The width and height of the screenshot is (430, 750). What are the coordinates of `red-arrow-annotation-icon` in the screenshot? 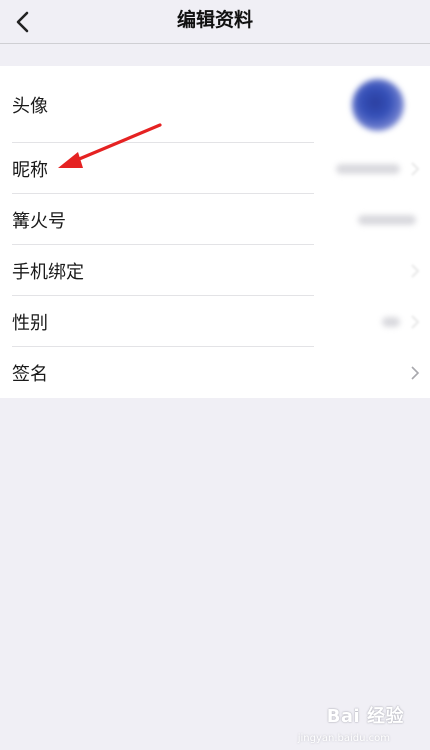 It's located at (110, 145).